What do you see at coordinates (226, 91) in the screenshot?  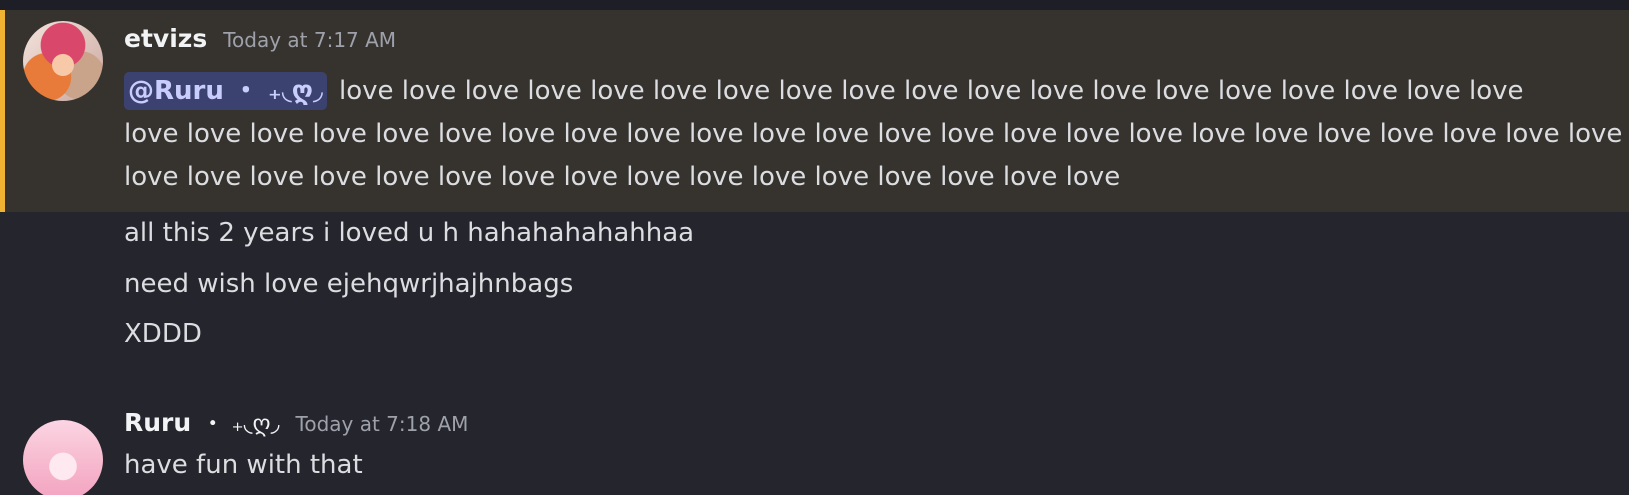 I see `user-mention: @Ruru ・ ₊◟ღ◞` at bounding box center [226, 91].